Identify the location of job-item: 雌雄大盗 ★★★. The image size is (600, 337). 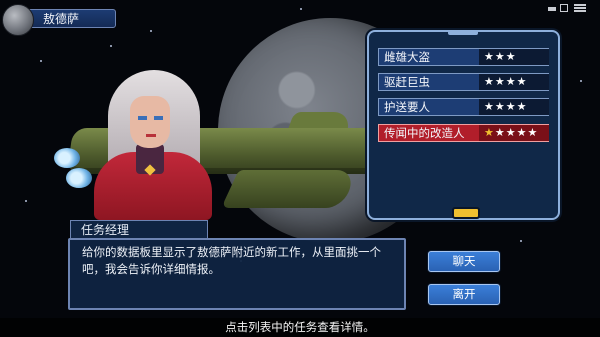
(463, 57).